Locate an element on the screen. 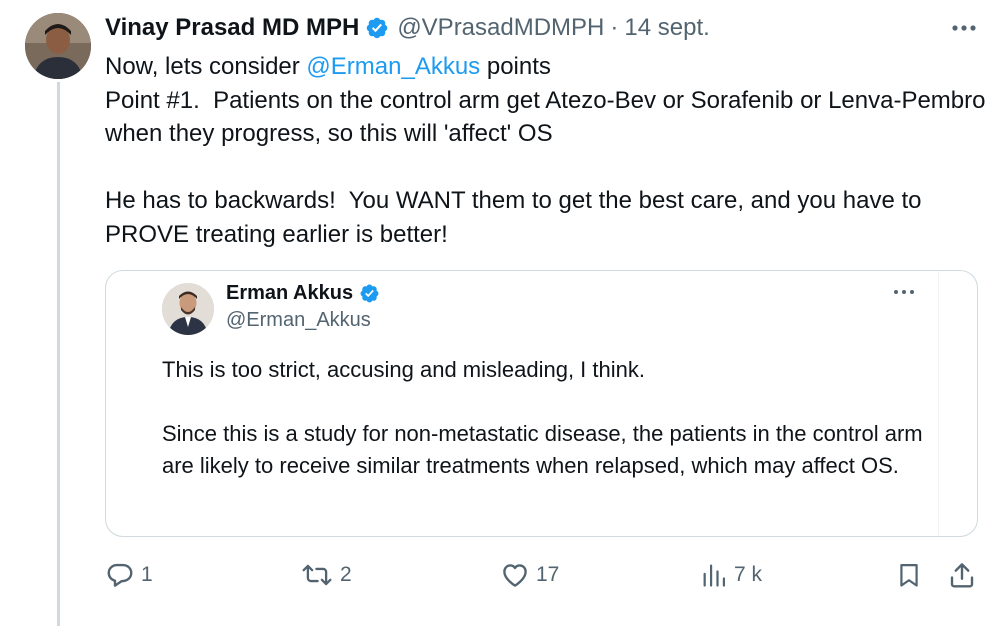 The image size is (1000, 626). heart-icon is located at coordinates (515, 575).